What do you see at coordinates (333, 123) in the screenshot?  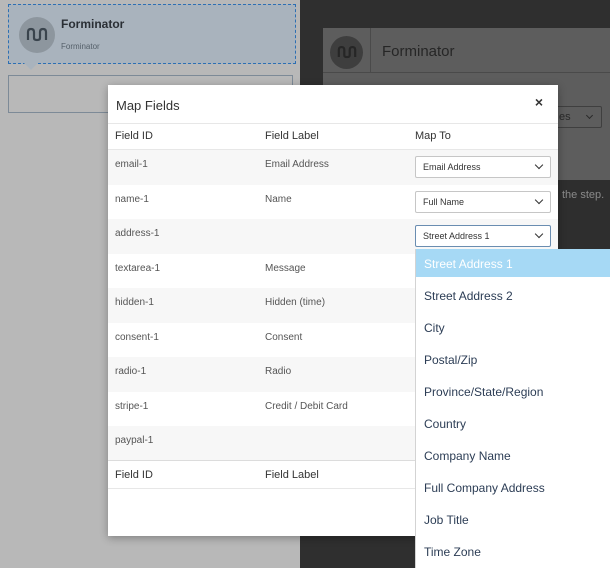 I see `modal-header-divider` at bounding box center [333, 123].